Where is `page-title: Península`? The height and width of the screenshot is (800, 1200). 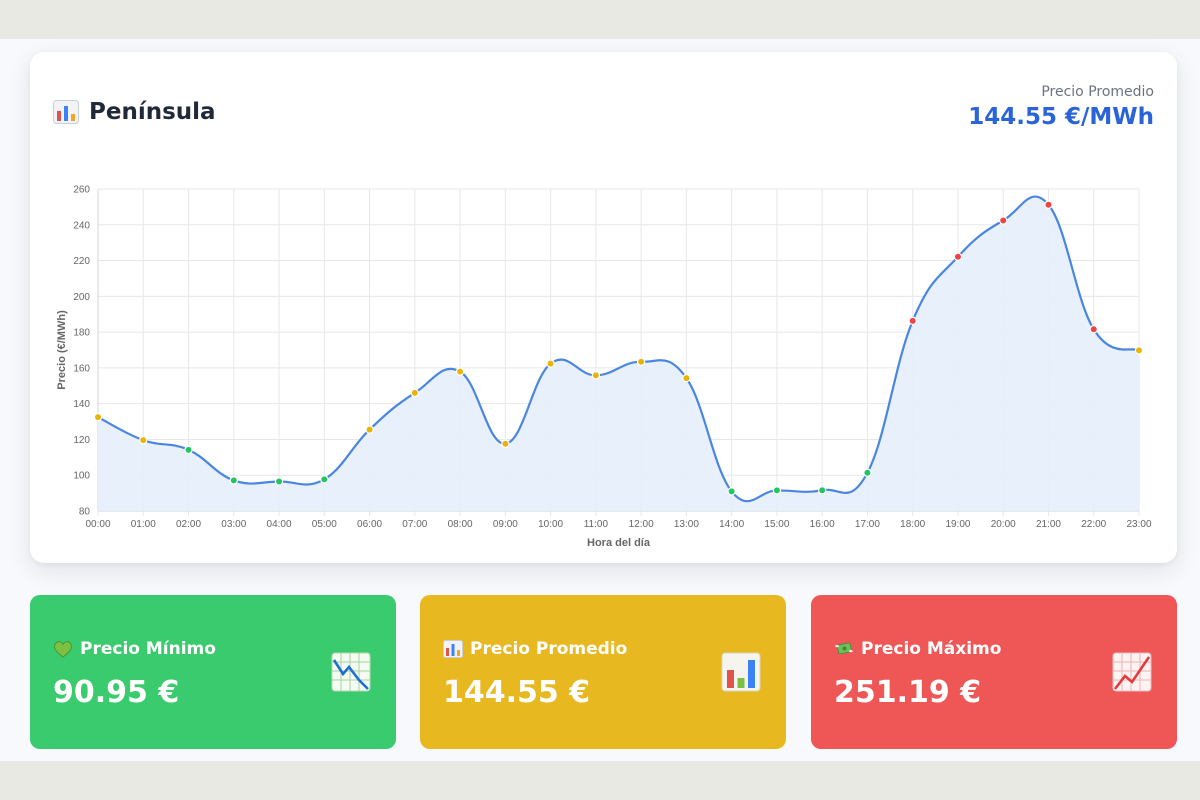 page-title: Península is located at coordinates (152, 112).